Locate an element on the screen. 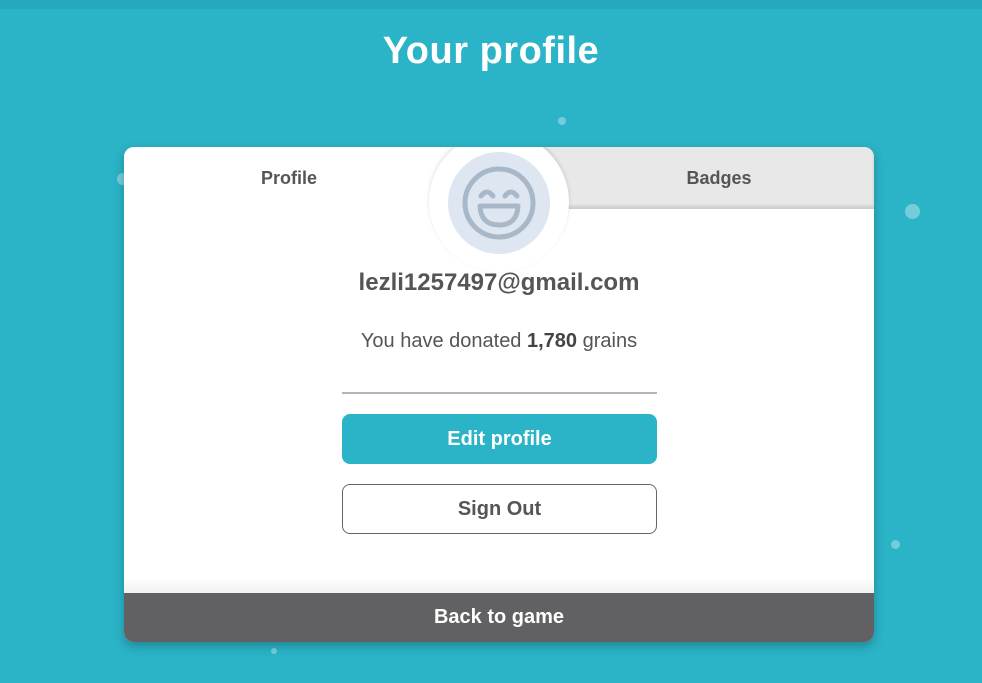 The width and height of the screenshot is (982, 683). avatar is located at coordinates (499, 203).